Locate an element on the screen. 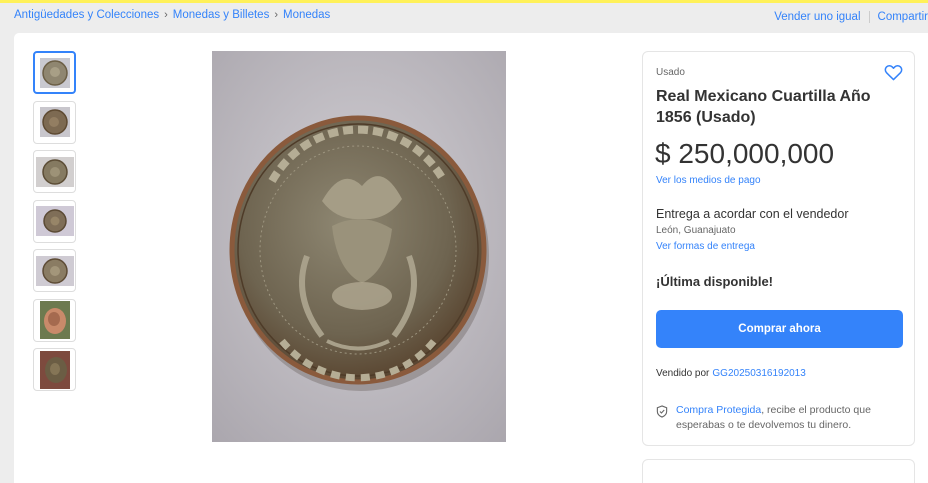 The height and width of the screenshot is (483, 928). seller-location: León, Guanajuato is located at coordinates (696, 230).